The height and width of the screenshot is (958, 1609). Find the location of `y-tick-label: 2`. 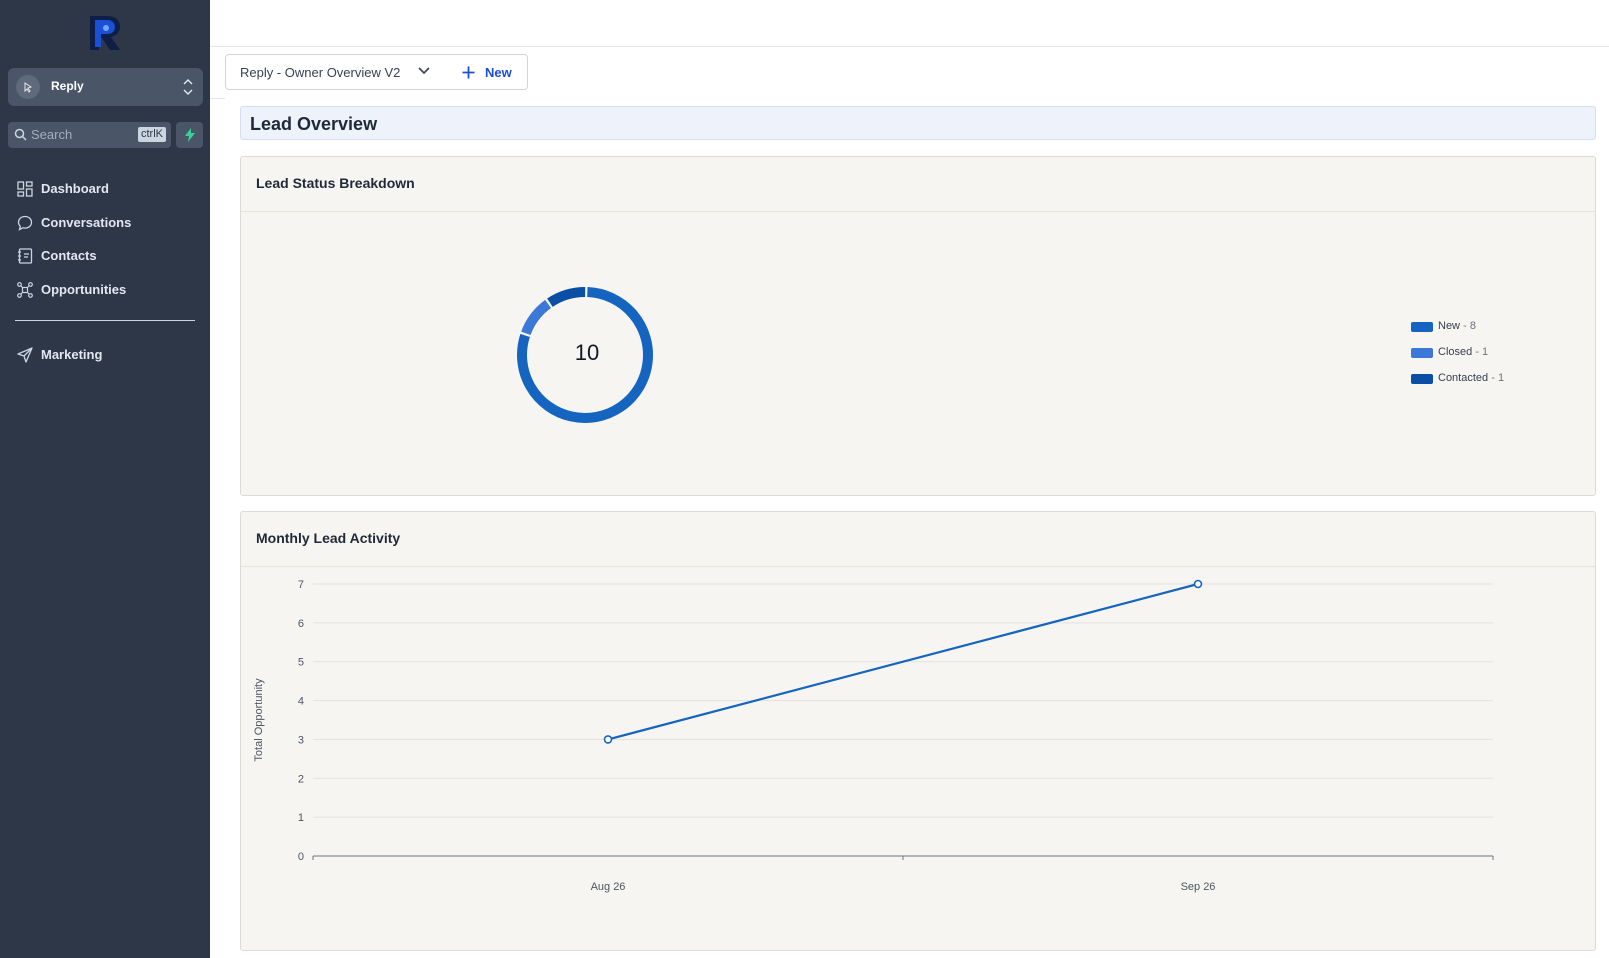

y-tick-label: 2 is located at coordinates (301, 779).